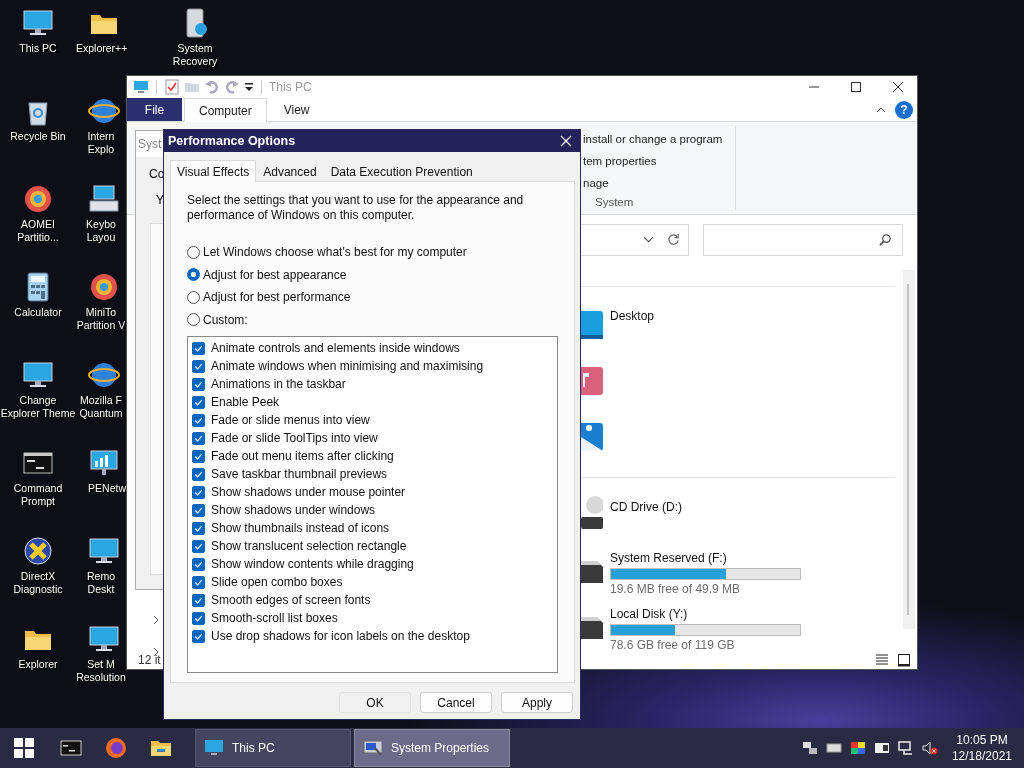 The image size is (1024, 768). I want to click on desktop-icon-label: Explorer, so click(38, 664).